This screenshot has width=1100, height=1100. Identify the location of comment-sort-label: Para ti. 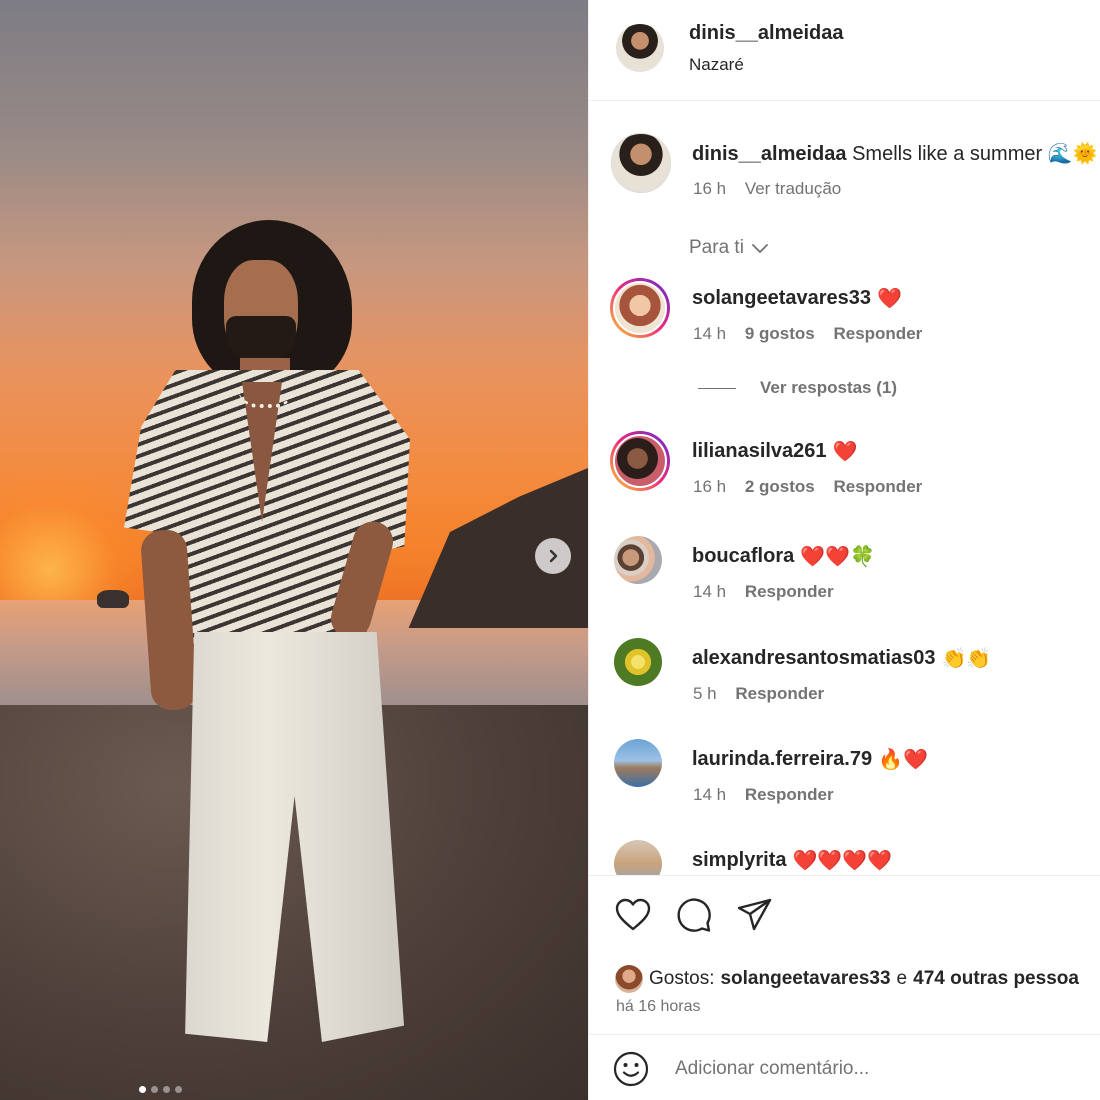
(716, 247).